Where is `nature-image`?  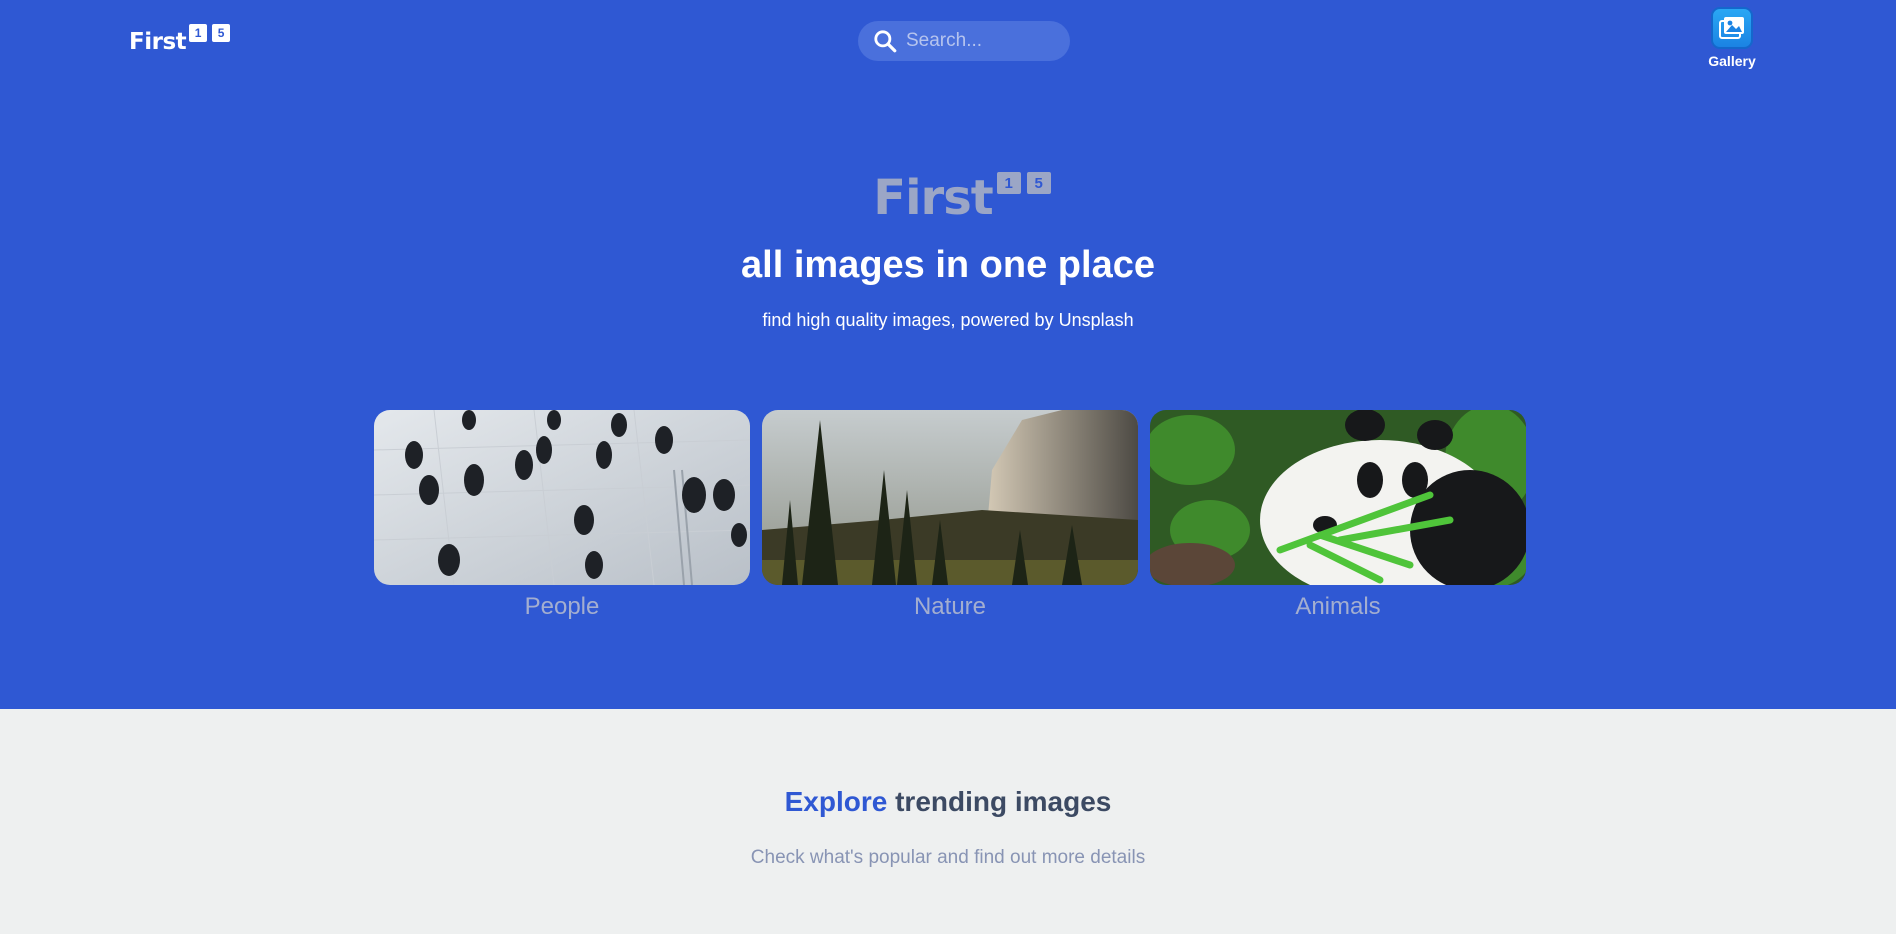
nature-image is located at coordinates (950, 497).